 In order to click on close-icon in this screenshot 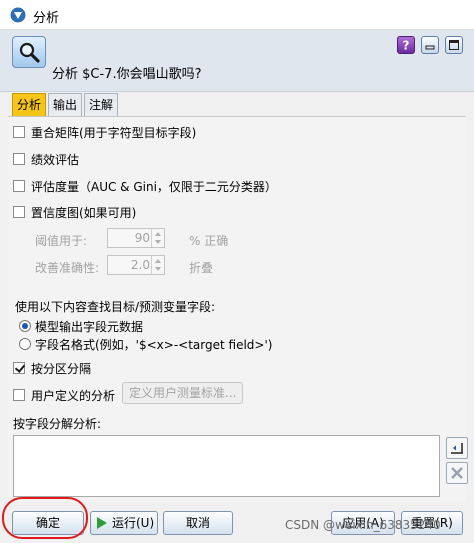, I will do `click(457, 473)`.